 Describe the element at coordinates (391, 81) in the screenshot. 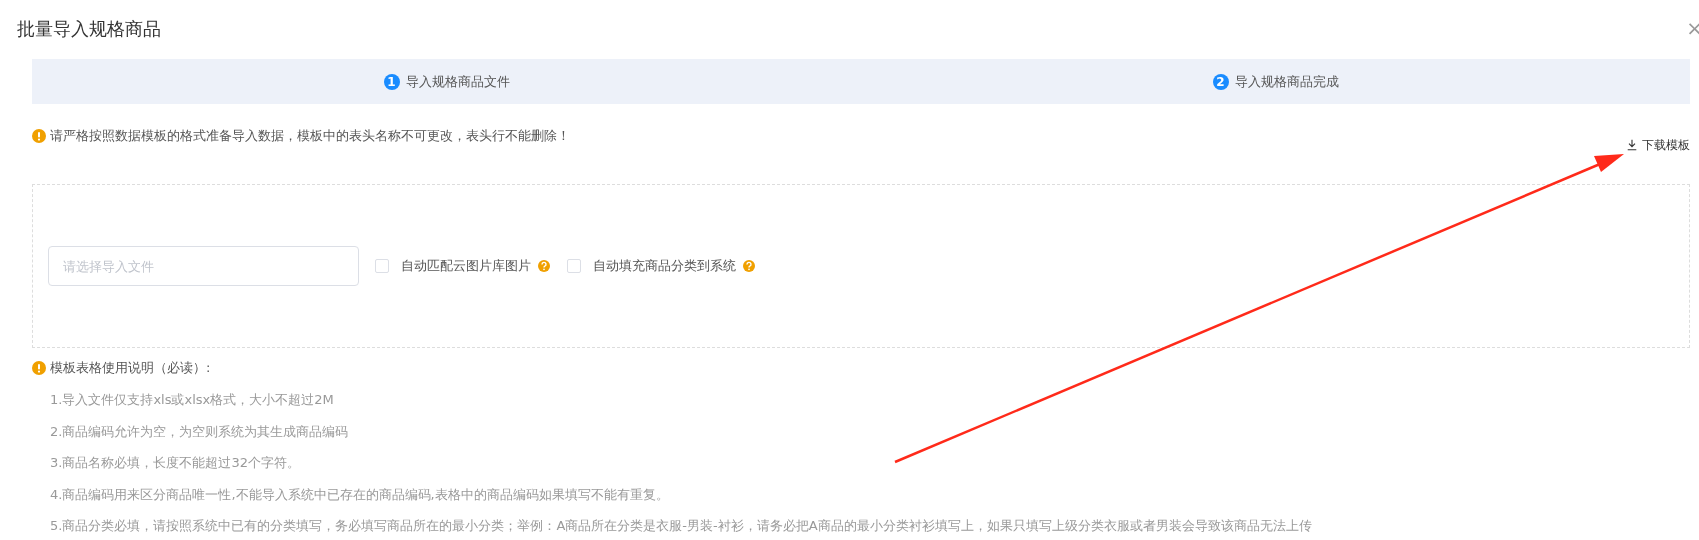

I see `step-number: 1` at that location.